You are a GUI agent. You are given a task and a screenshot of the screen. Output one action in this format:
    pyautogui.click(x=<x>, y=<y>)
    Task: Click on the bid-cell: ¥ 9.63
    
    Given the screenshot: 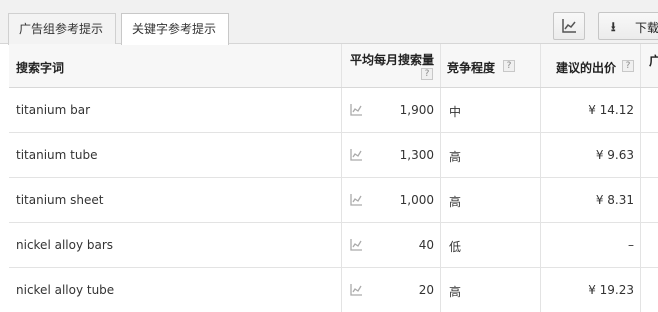 What is the action you would take?
    pyautogui.click(x=614, y=155)
    